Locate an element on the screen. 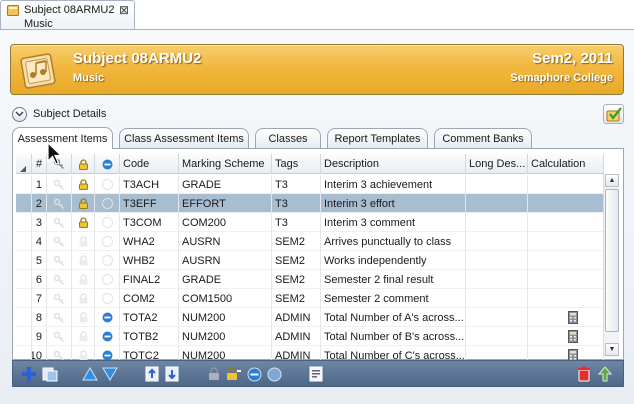  marking-scheme-cell: COM1500 is located at coordinates (225, 298).